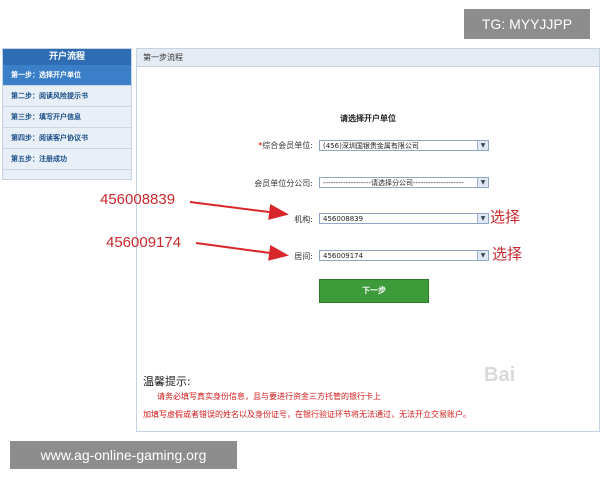 The height and width of the screenshot is (480, 600). What do you see at coordinates (67, 138) in the screenshot?
I see `sidebar-item-step4: 第四步：阅读客户协议书` at bounding box center [67, 138].